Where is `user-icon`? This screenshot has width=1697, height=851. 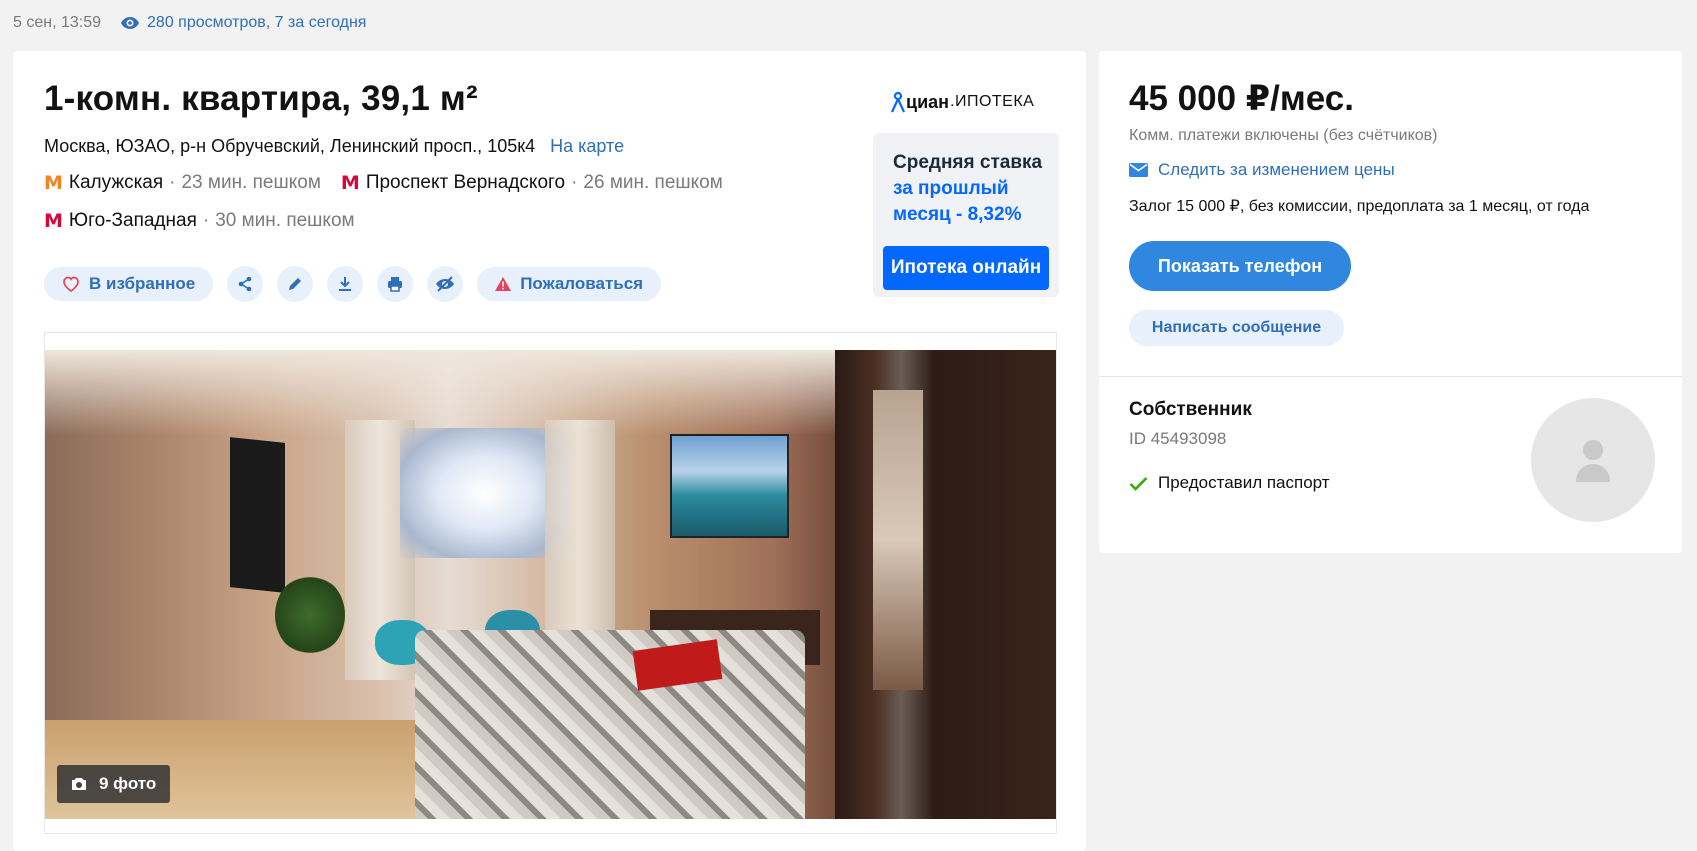
user-icon is located at coordinates (1593, 461).